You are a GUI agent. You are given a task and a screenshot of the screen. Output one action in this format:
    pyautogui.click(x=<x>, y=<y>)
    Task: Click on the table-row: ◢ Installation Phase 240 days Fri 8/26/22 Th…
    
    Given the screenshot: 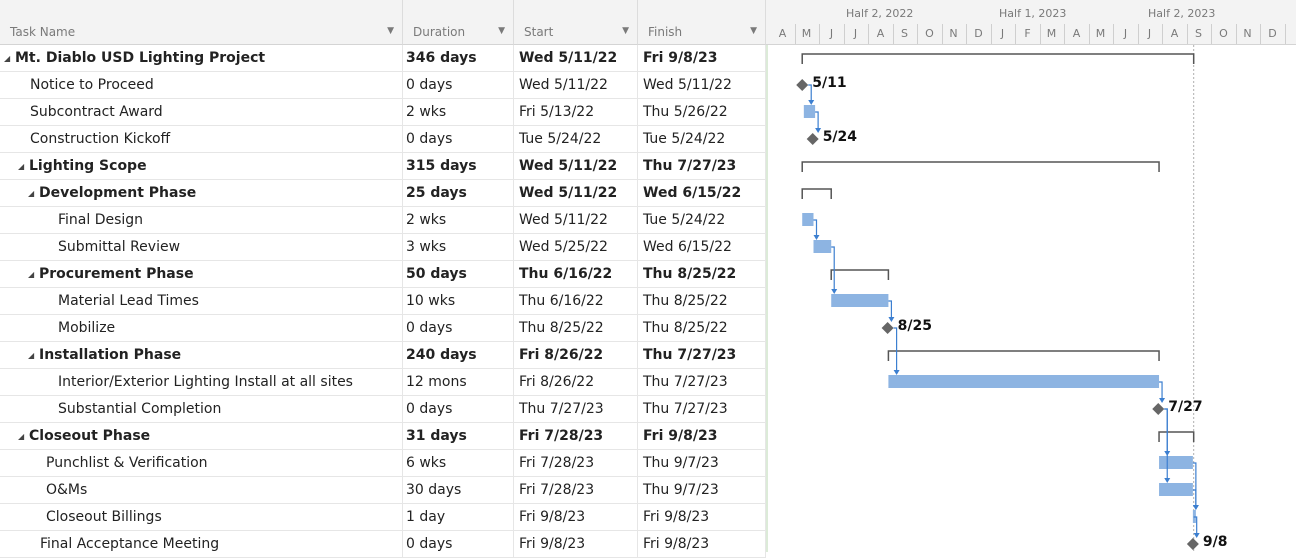 What is the action you would take?
    pyautogui.click(x=383, y=355)
    